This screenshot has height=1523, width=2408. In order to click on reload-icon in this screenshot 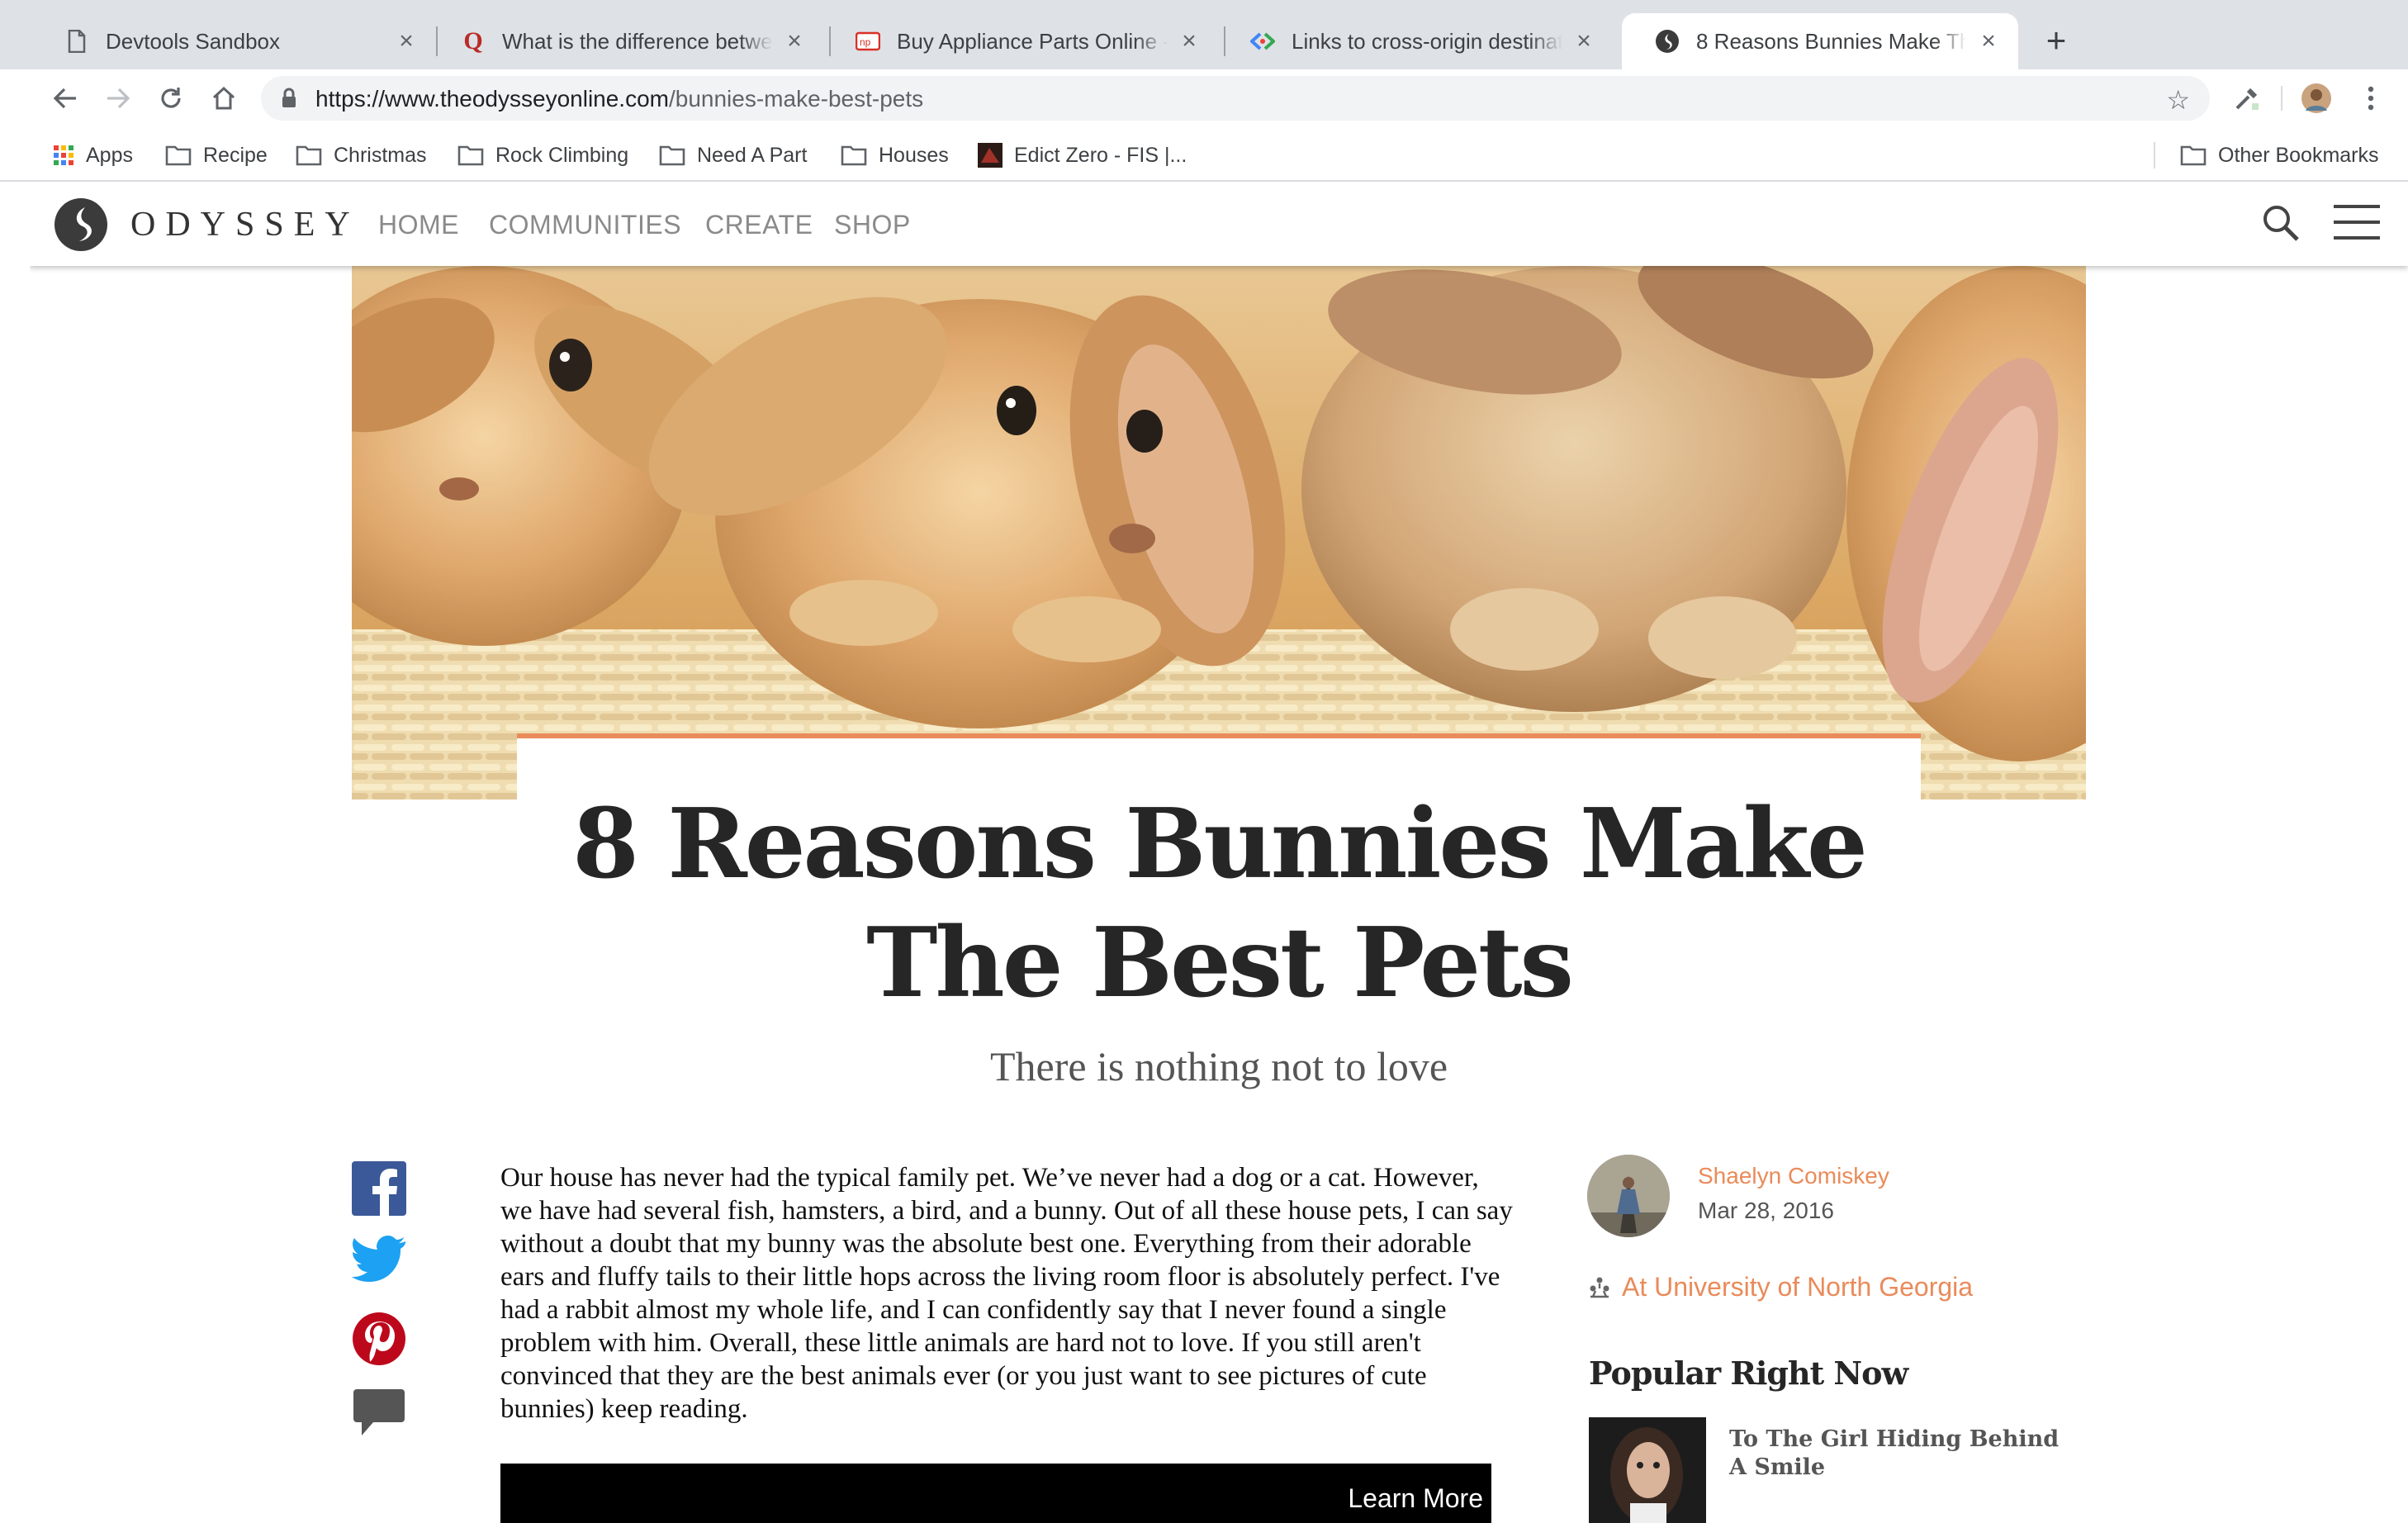, I will do `click(171, 98)`.